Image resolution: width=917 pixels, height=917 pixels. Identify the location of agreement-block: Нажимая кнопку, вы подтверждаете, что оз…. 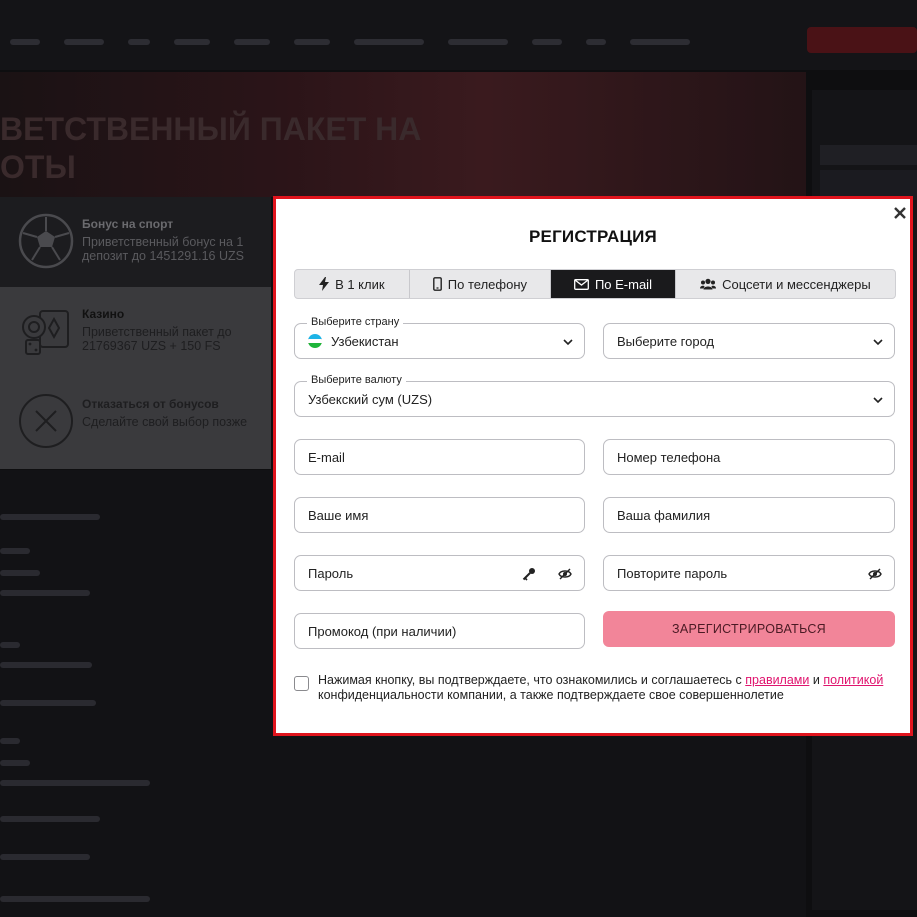
(594, 687).